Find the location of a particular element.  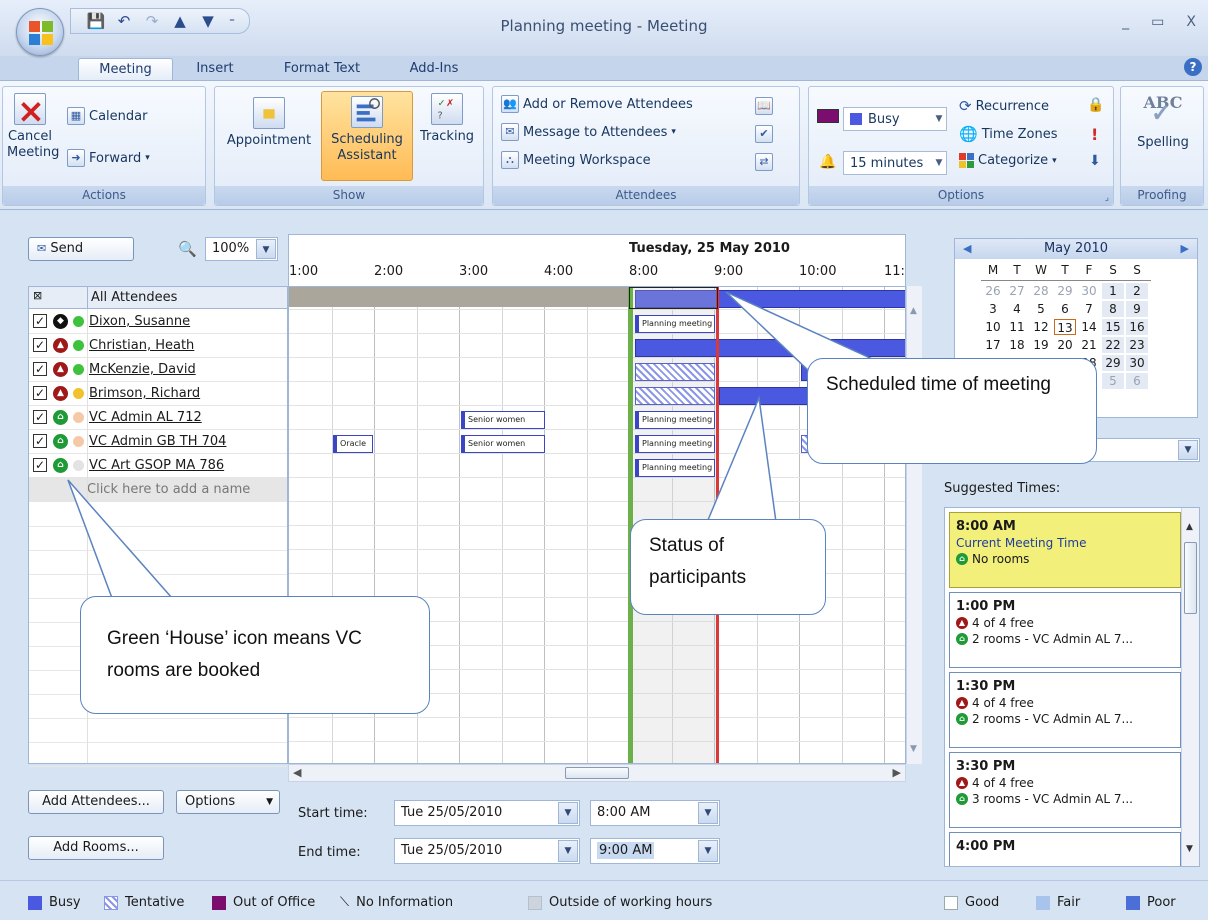

forward-button: ➜ Forward ▾ is located at coordinates (108, 158).